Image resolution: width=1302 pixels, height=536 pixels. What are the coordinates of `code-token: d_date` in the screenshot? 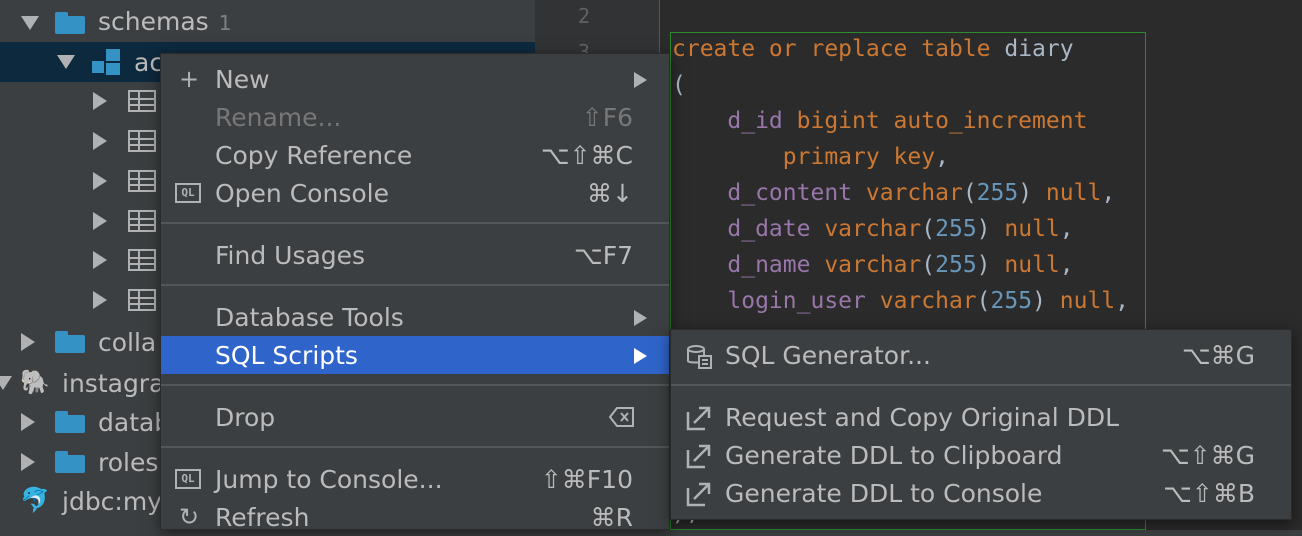 It's located at (748, 229).